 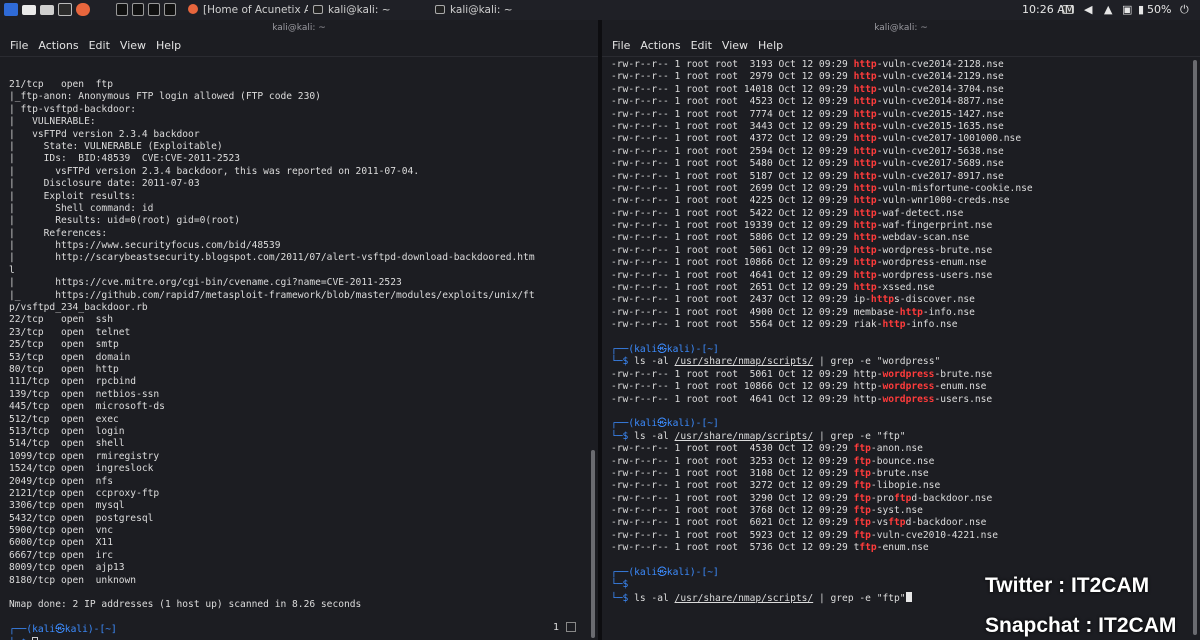 What do you see at coordinates (963, 374) in the screenshot?
I see `line-text: -brute.nse` at bounding box center [963, 374].